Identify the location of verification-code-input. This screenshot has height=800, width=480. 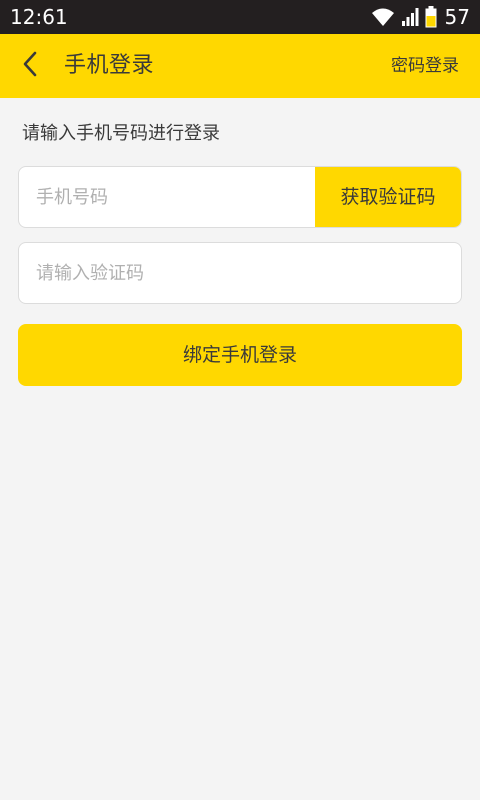
(240, 273).